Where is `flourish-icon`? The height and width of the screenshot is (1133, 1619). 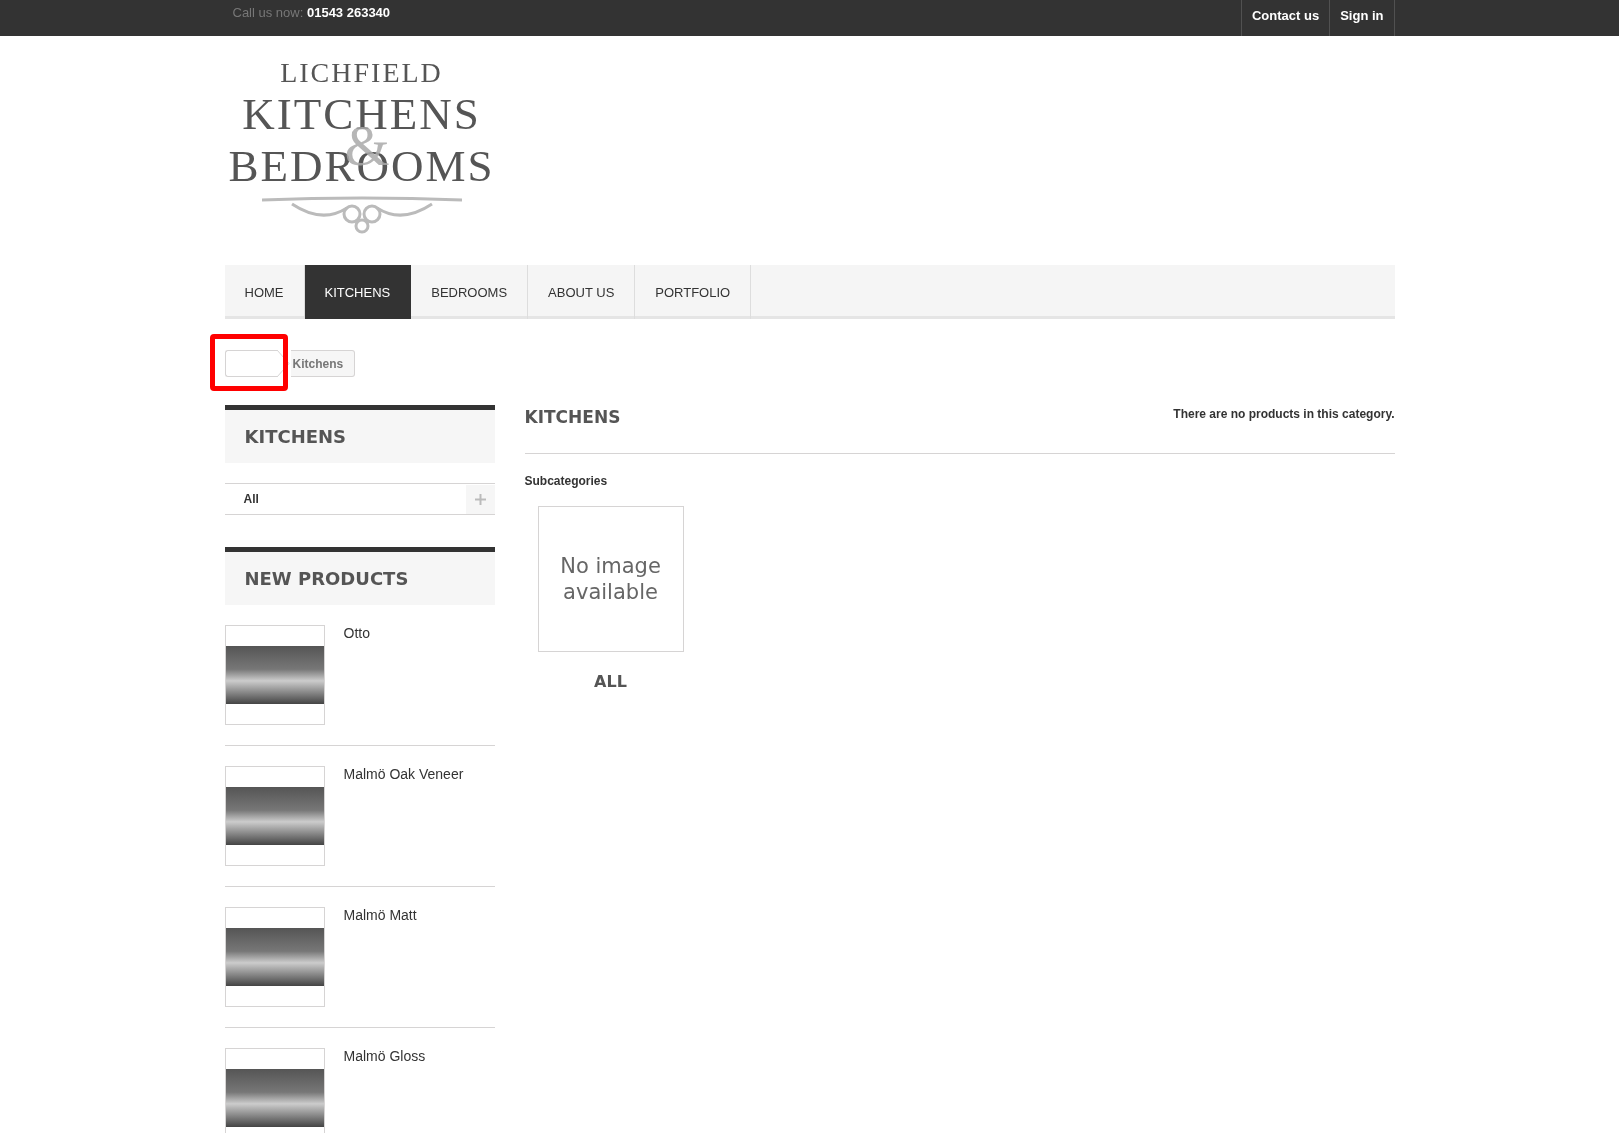 flourish-icon is located at coordinates (361, 214).